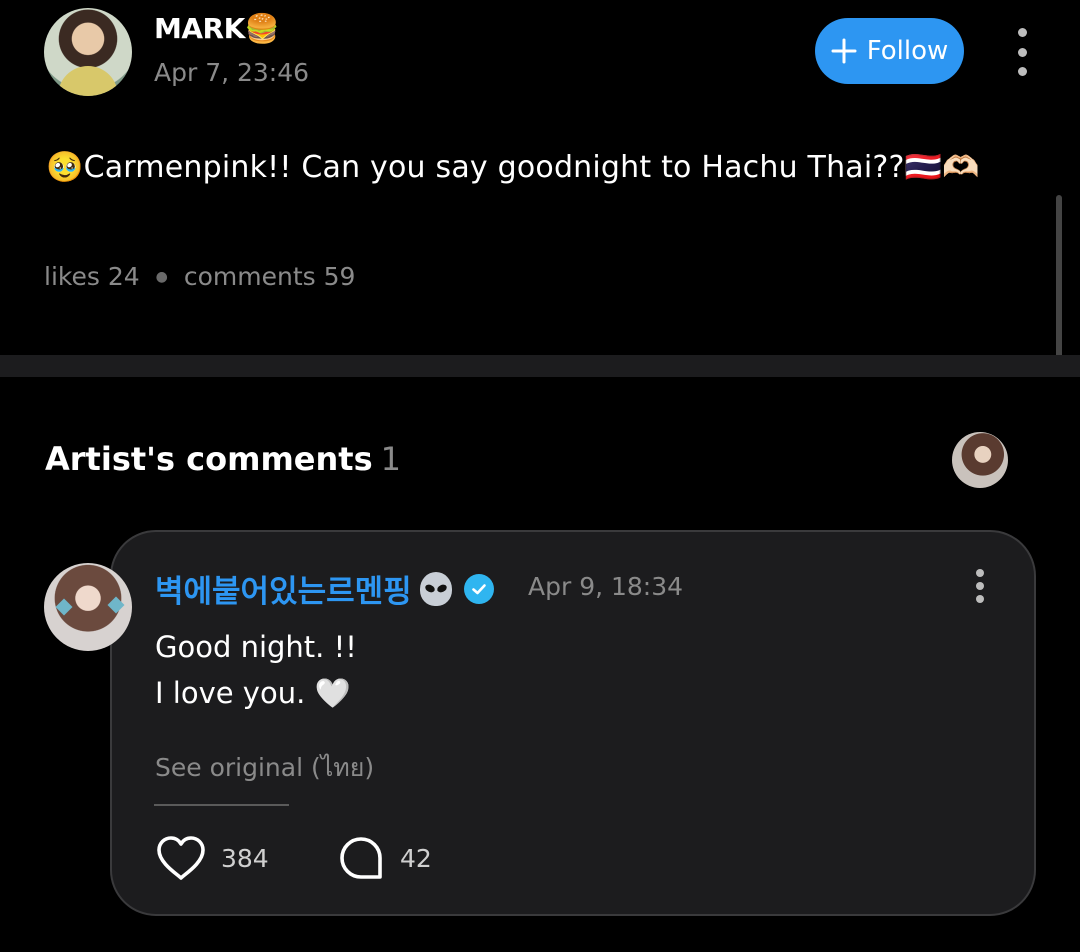 This screenshot has height=952, width=1080. What do you see at coordinates (65, 167) in the screenshot?
I see `pleading-face-emoji: 🥹` at bounding box center [65, 167].